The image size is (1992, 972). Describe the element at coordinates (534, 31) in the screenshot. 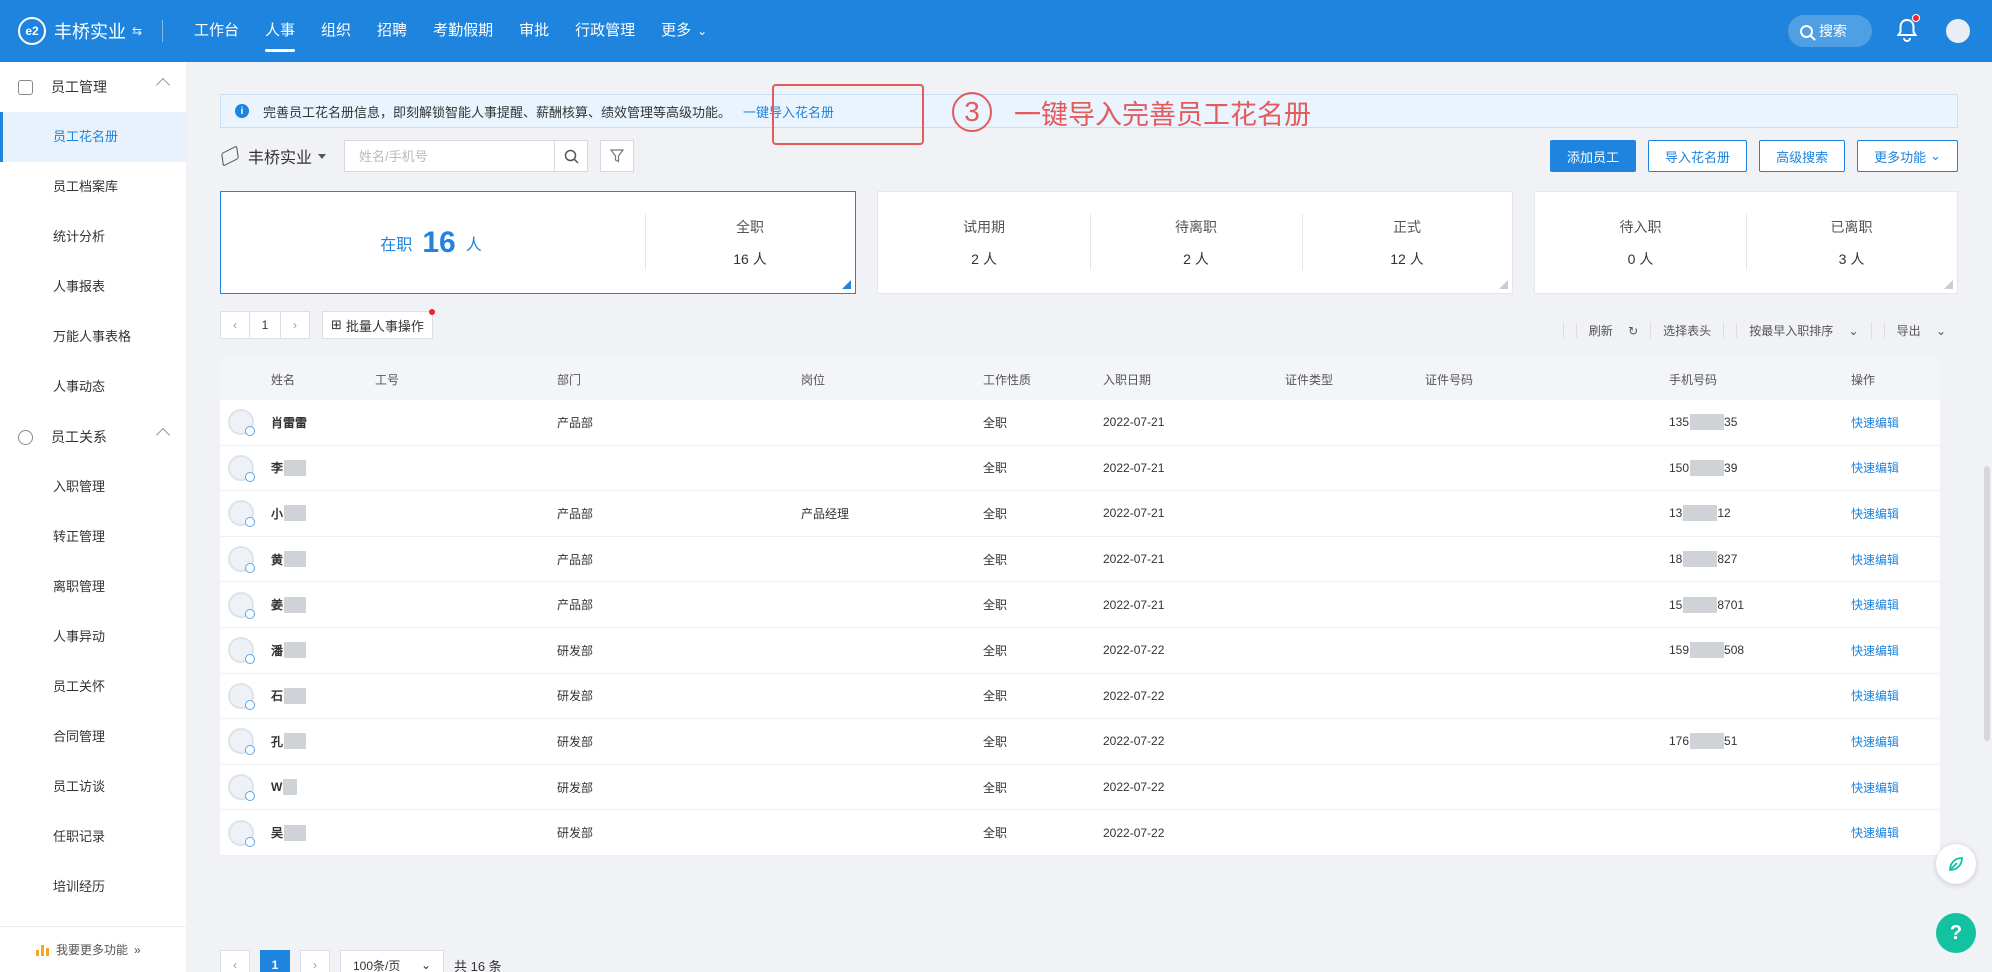

I see `nav-item-approval: 审批` at that location.